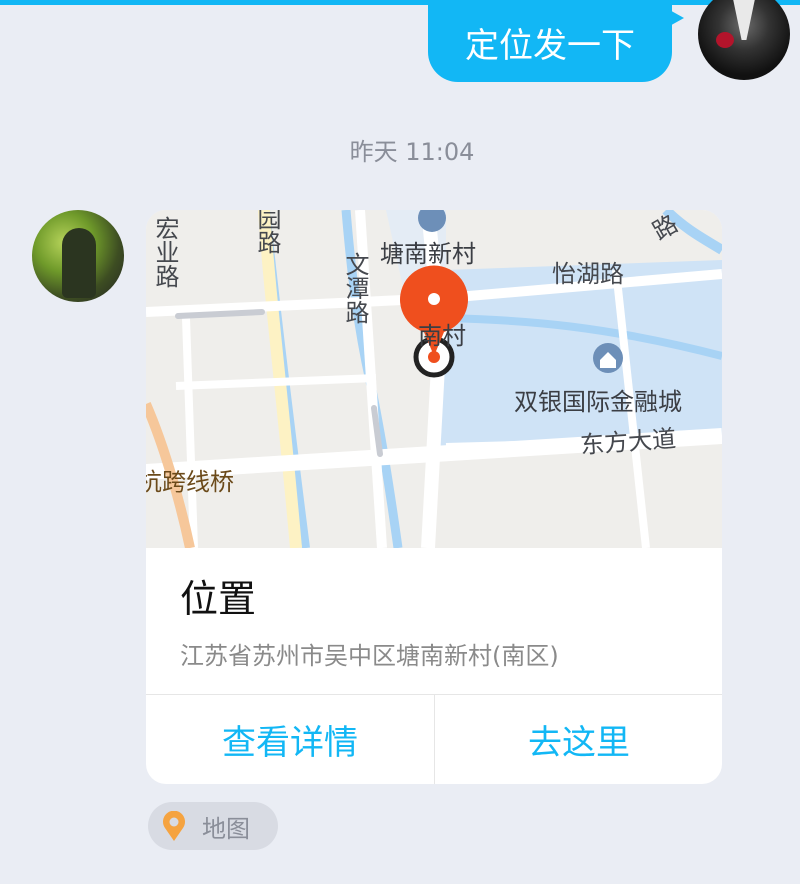 This screenshot has height=884, width=800. Describe the element at coordinates (190, 482) in the screenshot. I see `map-label-bridge: 杭跨线桥` at that location.